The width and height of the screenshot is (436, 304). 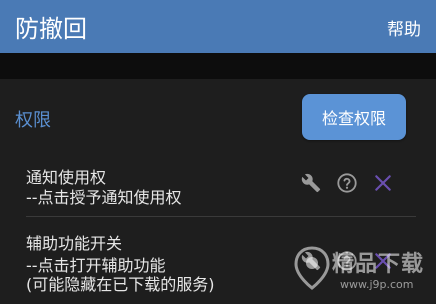 What do you see at coordinates (312, 268) in the screenshot?
I see `watermark-logo-icon` at bounding box center [312, 268].